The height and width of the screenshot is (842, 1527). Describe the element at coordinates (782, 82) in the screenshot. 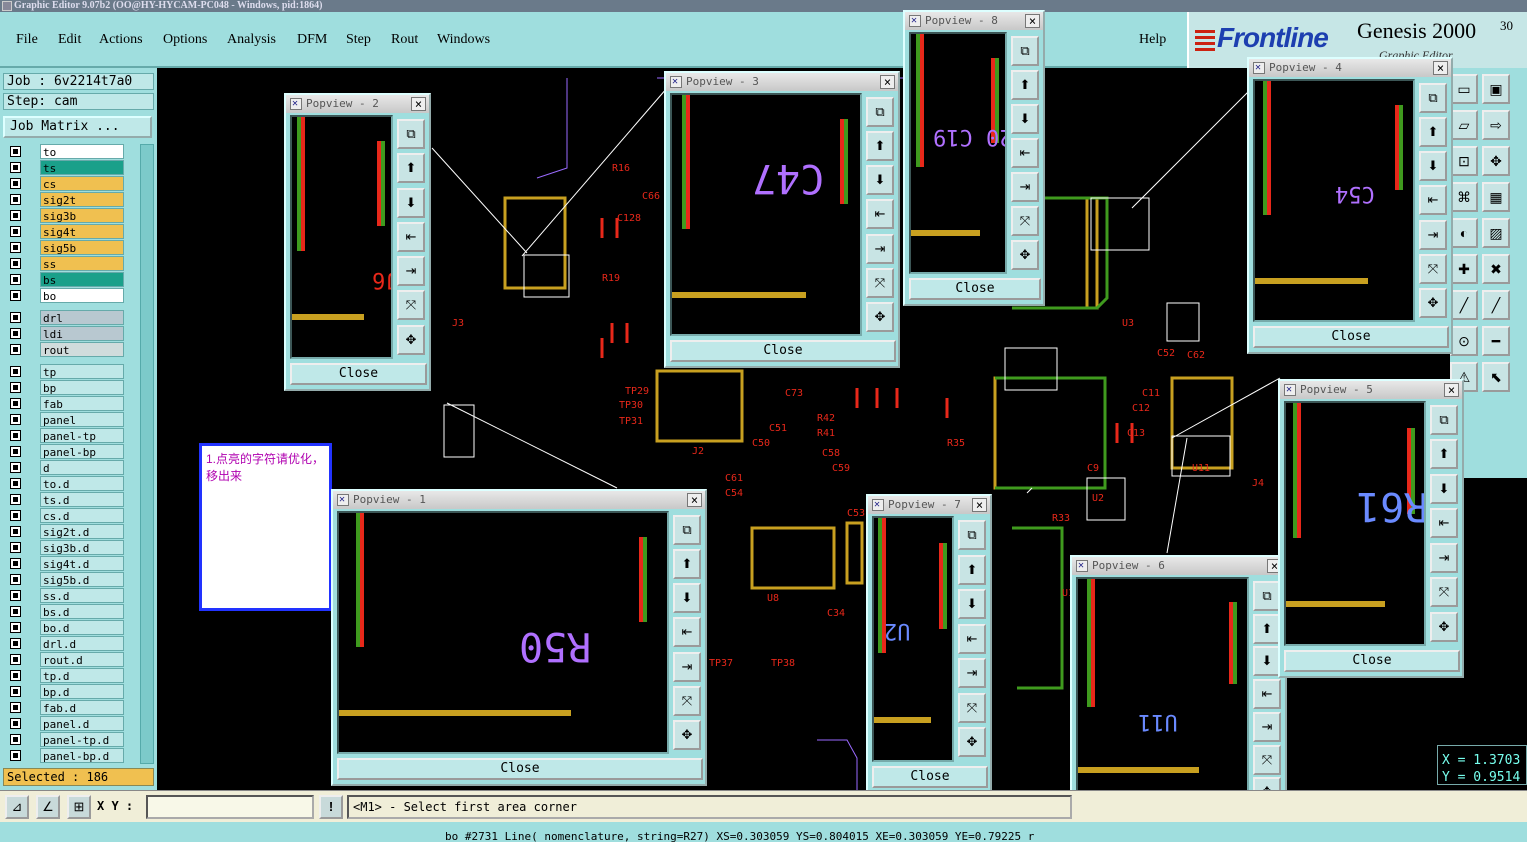

I see `popview-title-bar: Popview - 3 ×` at that location.